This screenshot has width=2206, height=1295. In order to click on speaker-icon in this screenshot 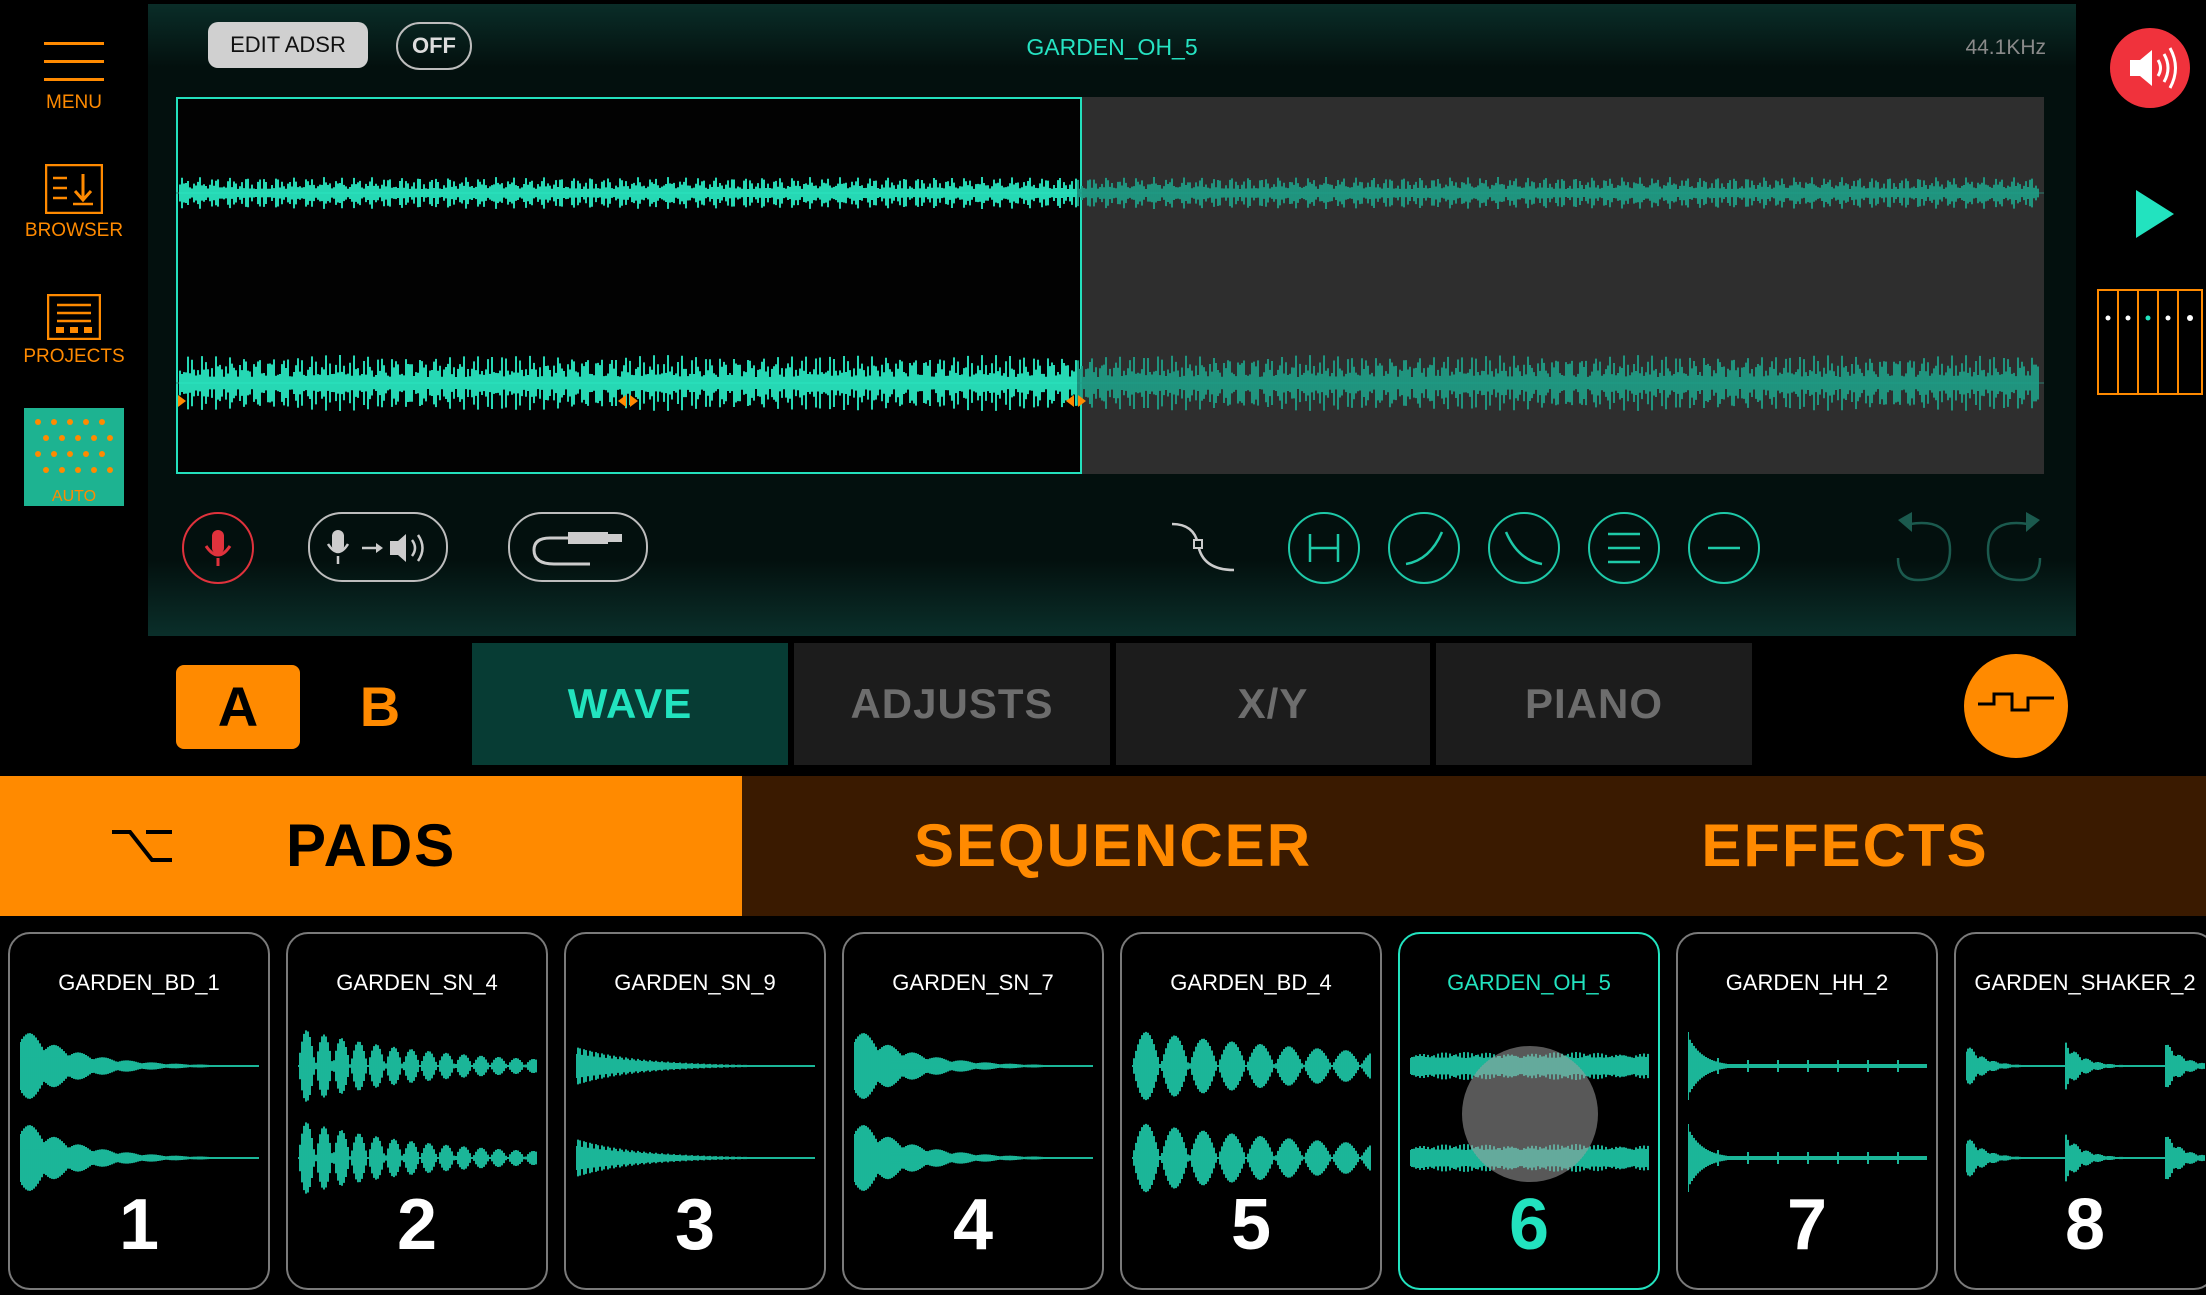, I will do `click(2153, 68)`.